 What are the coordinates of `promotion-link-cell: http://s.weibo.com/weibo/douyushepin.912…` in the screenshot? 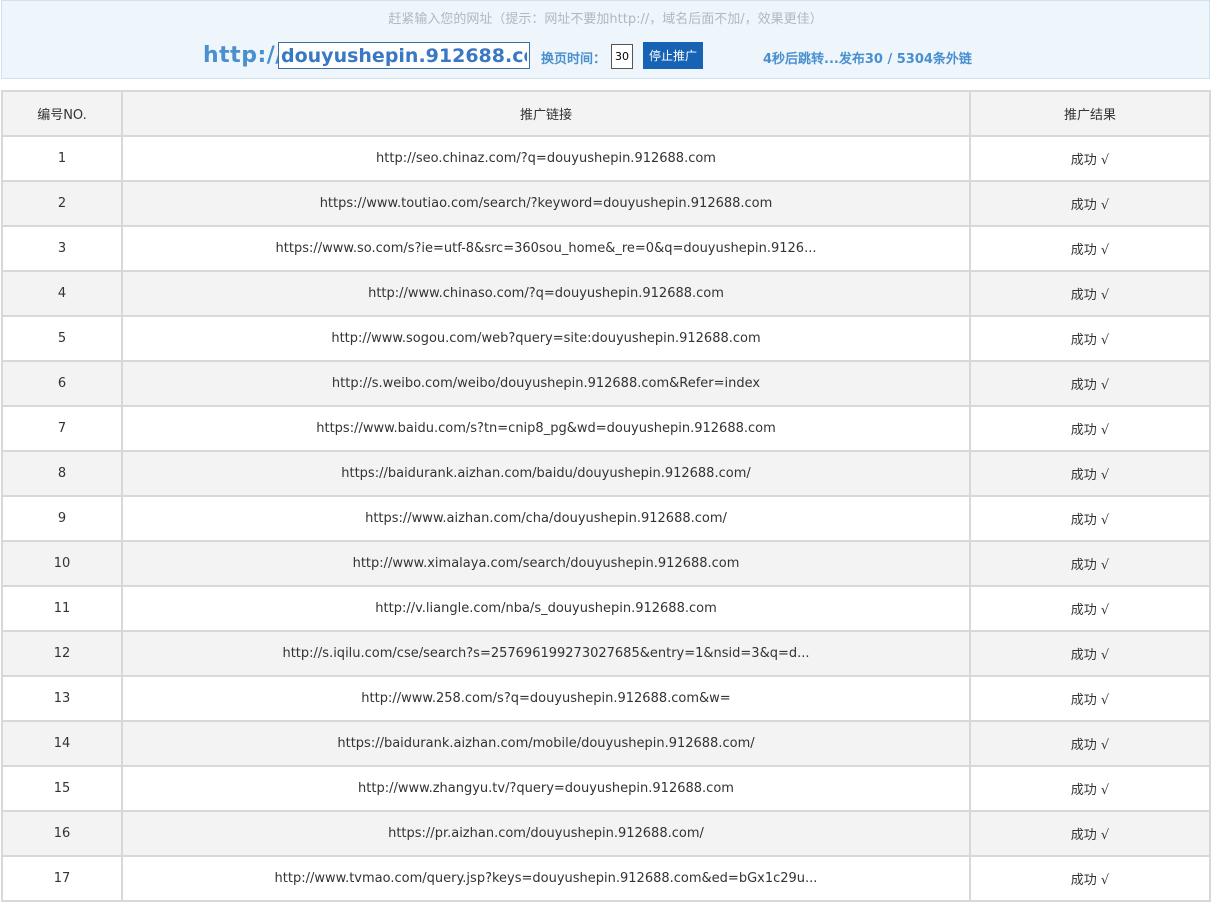 It's located at (546, 383).